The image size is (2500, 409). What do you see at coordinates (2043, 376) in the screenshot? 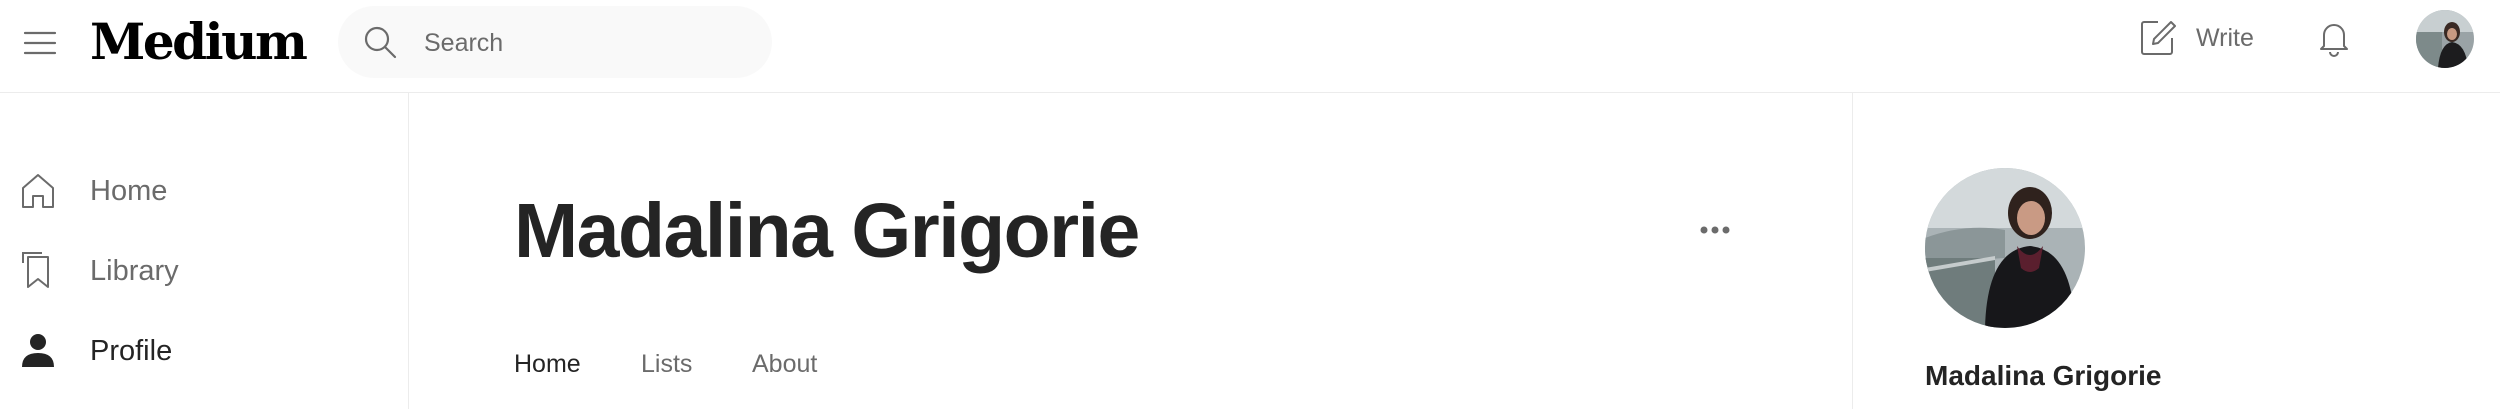
I see `sidebar-profile-name: Madalina Grigorie` at bounding box center [2043, 376].